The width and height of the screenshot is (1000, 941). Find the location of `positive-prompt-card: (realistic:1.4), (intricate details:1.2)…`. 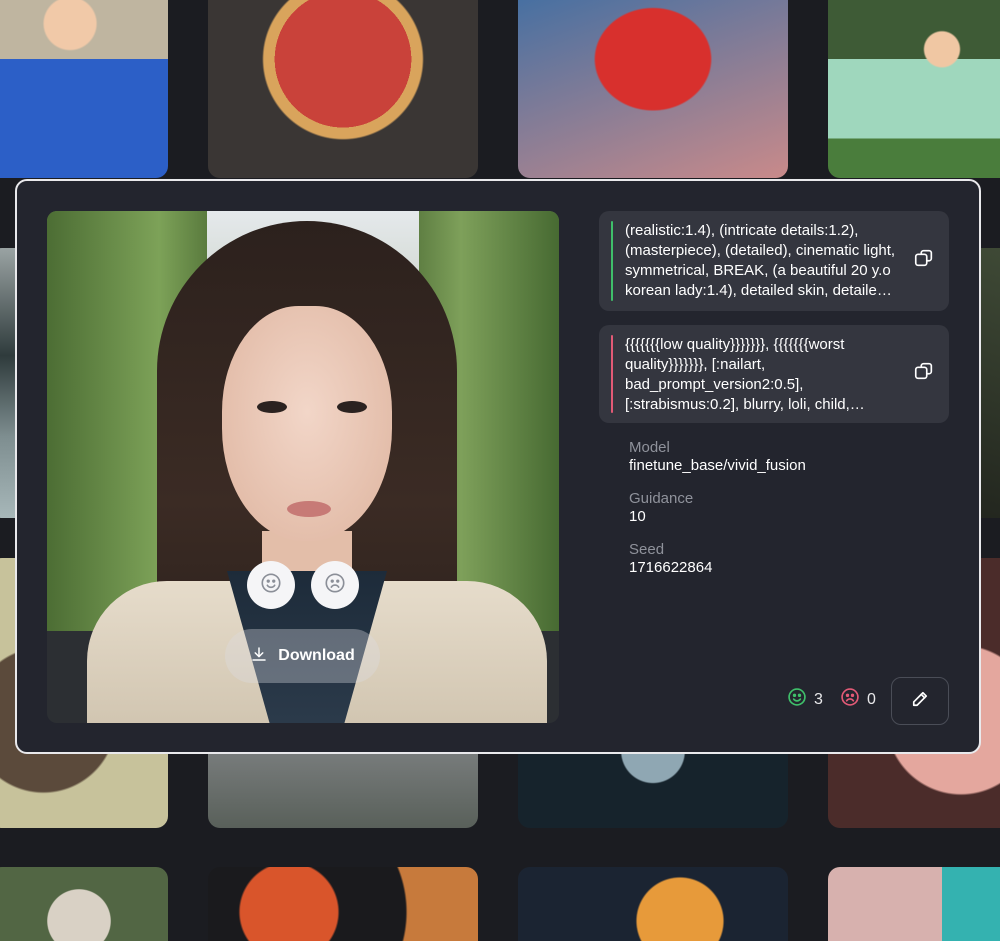

positive-prompt-card: (realistic:1.4), (intricate details:1.2)… is located at coordinates (774, 261).